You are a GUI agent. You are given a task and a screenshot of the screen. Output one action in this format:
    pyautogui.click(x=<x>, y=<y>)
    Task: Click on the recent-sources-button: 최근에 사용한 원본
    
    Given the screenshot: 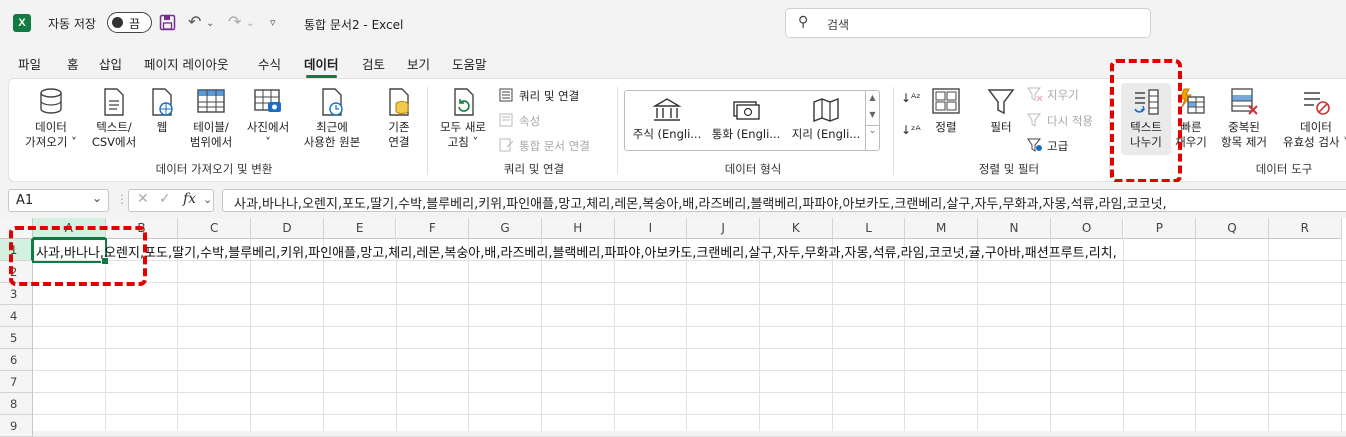 What is the action you would take?
    pyautogui.click(x=332, y=118)
    